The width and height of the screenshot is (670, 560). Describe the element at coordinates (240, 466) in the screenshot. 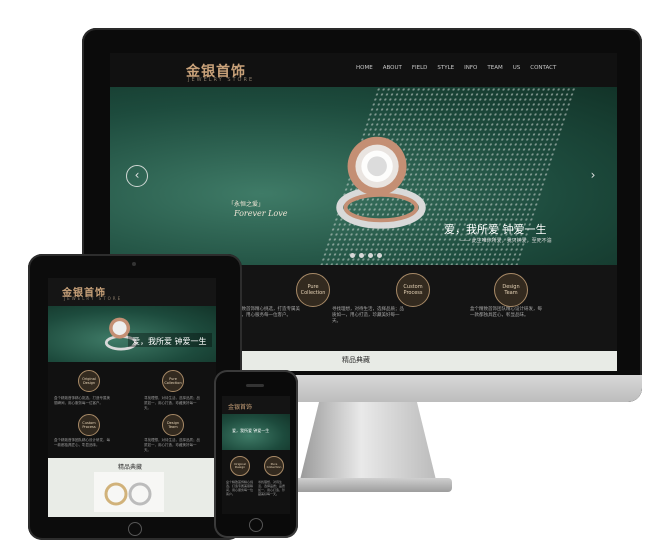

I see `phone-feature-original-design: Original Design` at that location.